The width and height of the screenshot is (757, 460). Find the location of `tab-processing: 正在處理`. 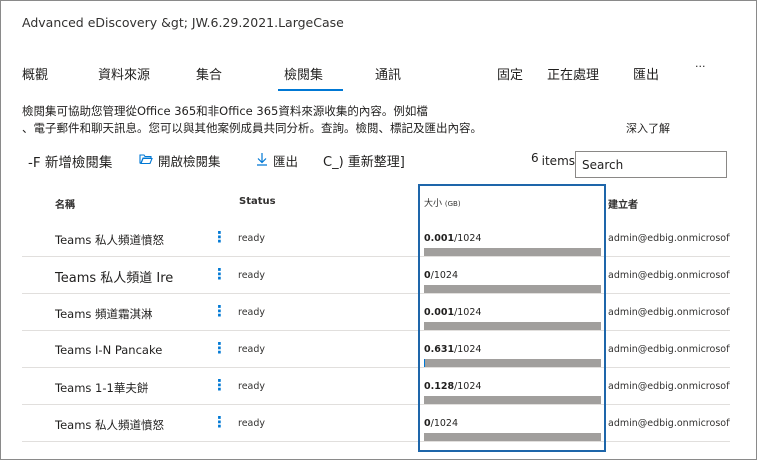

tab-processing: 正在處理 is located at coordinates (573, 73).